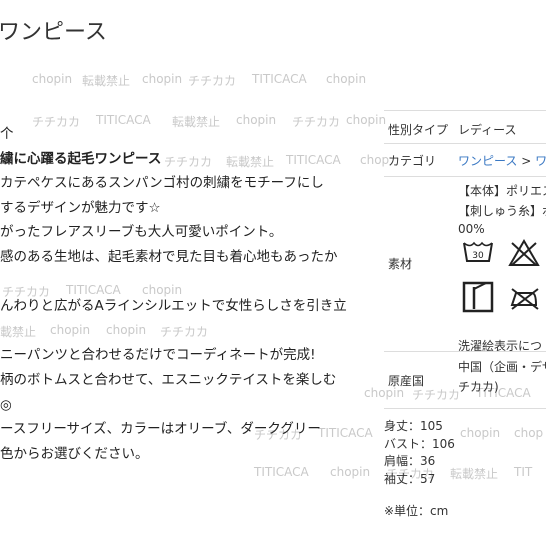 The width and height of the screenshot is (546, 546). Describe the element at coordinates (413, 426) in the screenshot. I see `size-item: 身丈：105` at that location.